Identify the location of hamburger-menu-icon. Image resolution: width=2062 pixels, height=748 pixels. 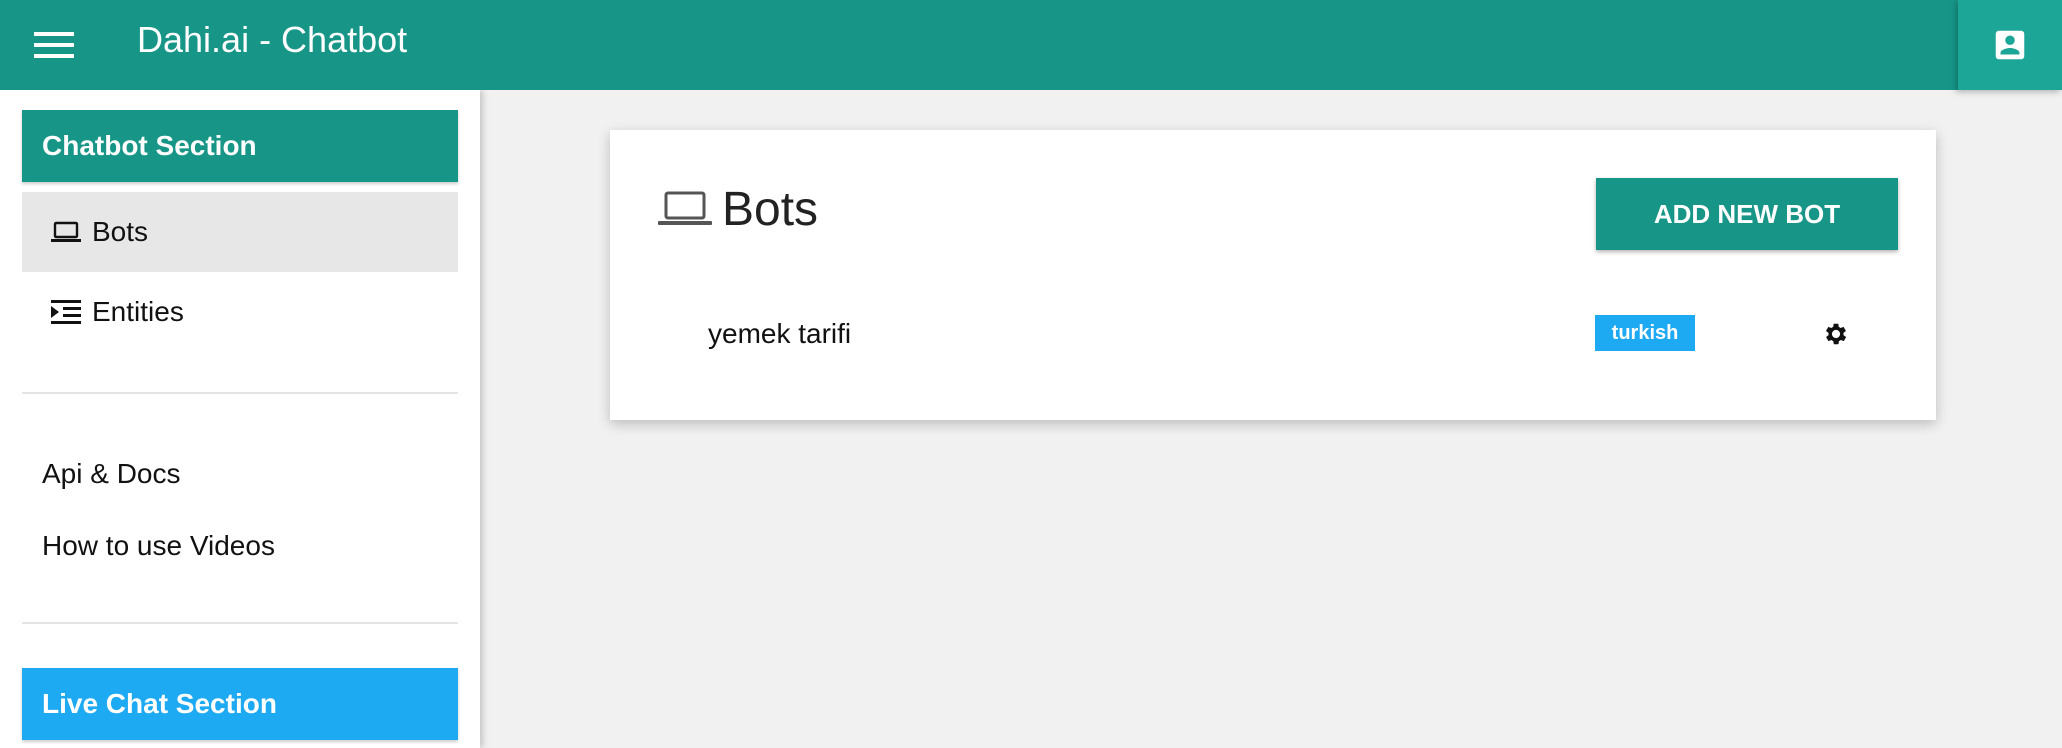
(54, 45).